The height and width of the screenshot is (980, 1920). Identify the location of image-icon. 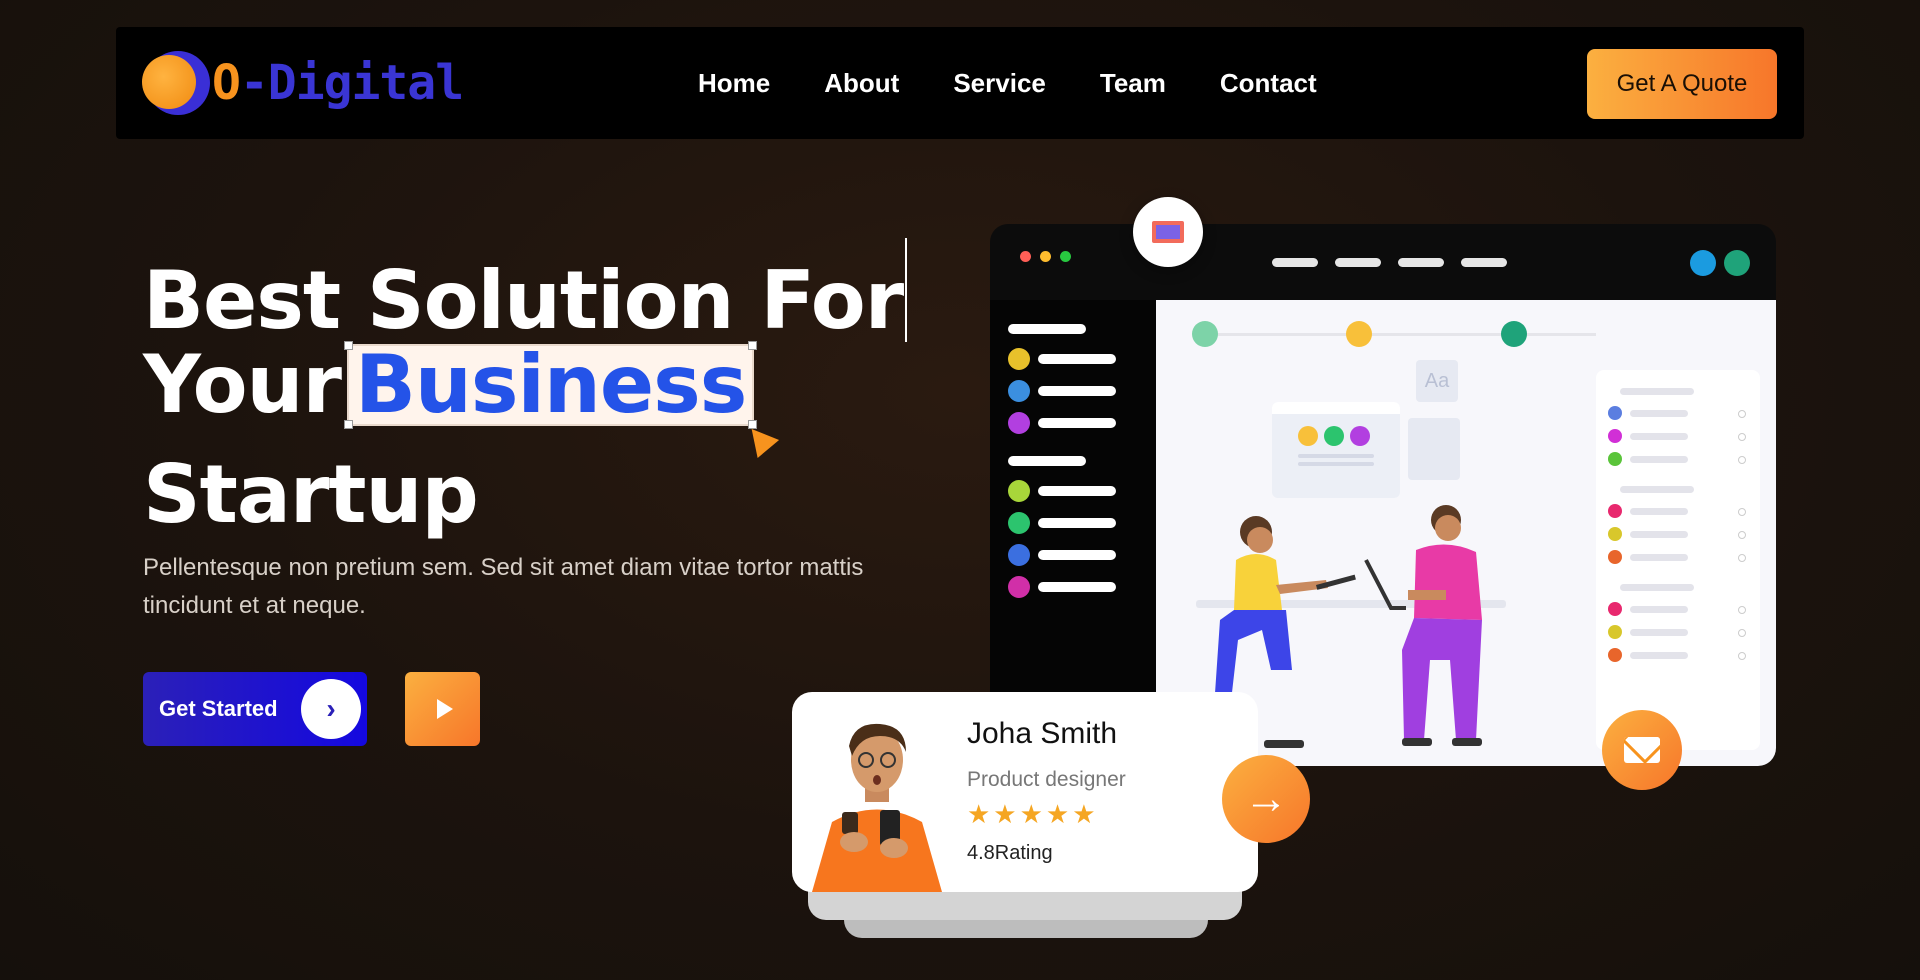
(1434, 449).